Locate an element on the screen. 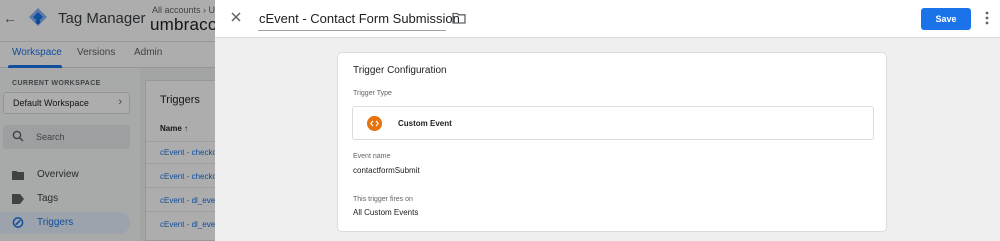 The width and height of the screenshot is (1000, 241). trigger-type-selector: Custom Event is located at coordinates (613, 123).